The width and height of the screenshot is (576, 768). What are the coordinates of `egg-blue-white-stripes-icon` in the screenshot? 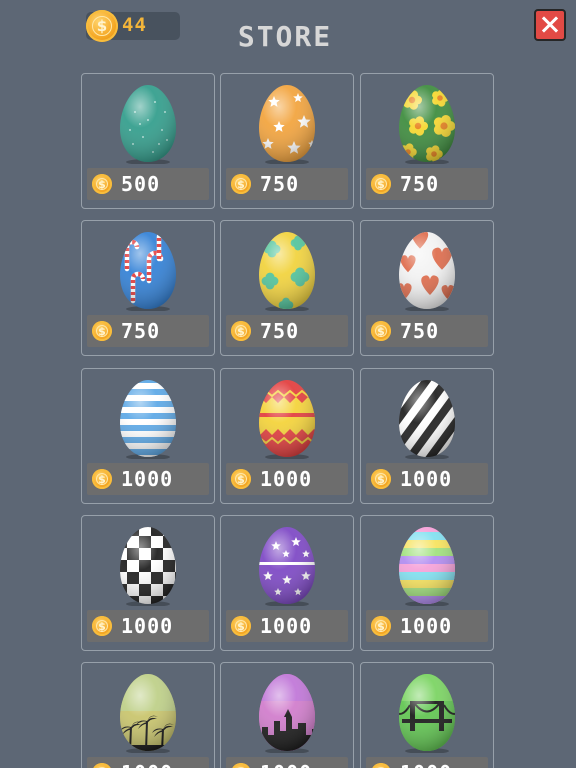 It's located at (148, 418).